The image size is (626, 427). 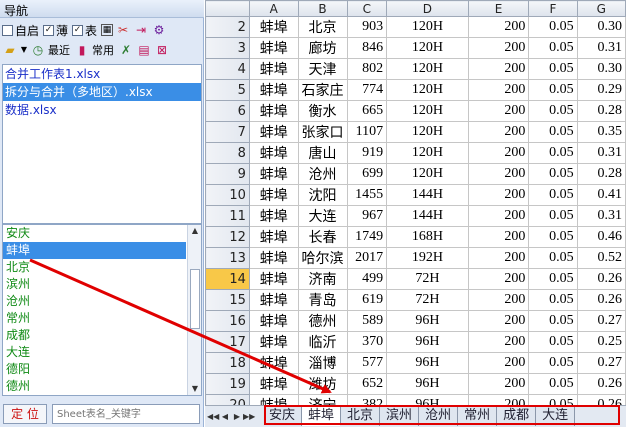 What do you see at coordinates (195, 389) in the screenshot?
I see `scroll-down-icon: ▼` at bounding box center [195, 389].